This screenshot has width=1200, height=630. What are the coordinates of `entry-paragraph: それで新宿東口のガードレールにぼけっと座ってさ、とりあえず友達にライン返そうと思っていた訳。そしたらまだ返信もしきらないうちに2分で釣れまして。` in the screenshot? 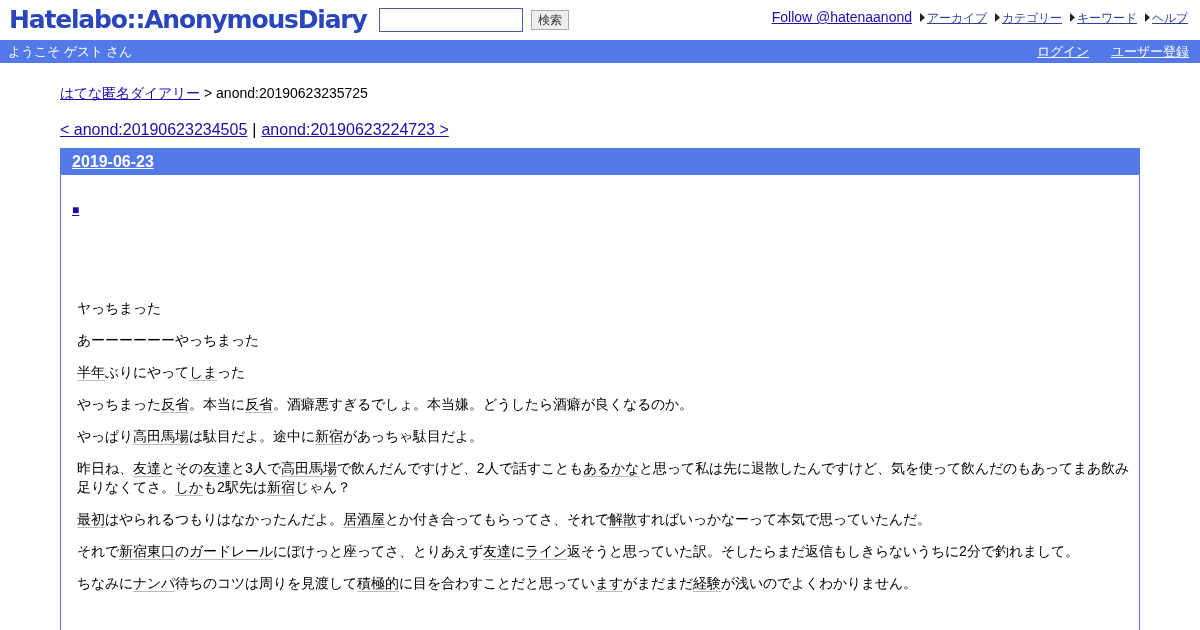 It's located at (578, 551).